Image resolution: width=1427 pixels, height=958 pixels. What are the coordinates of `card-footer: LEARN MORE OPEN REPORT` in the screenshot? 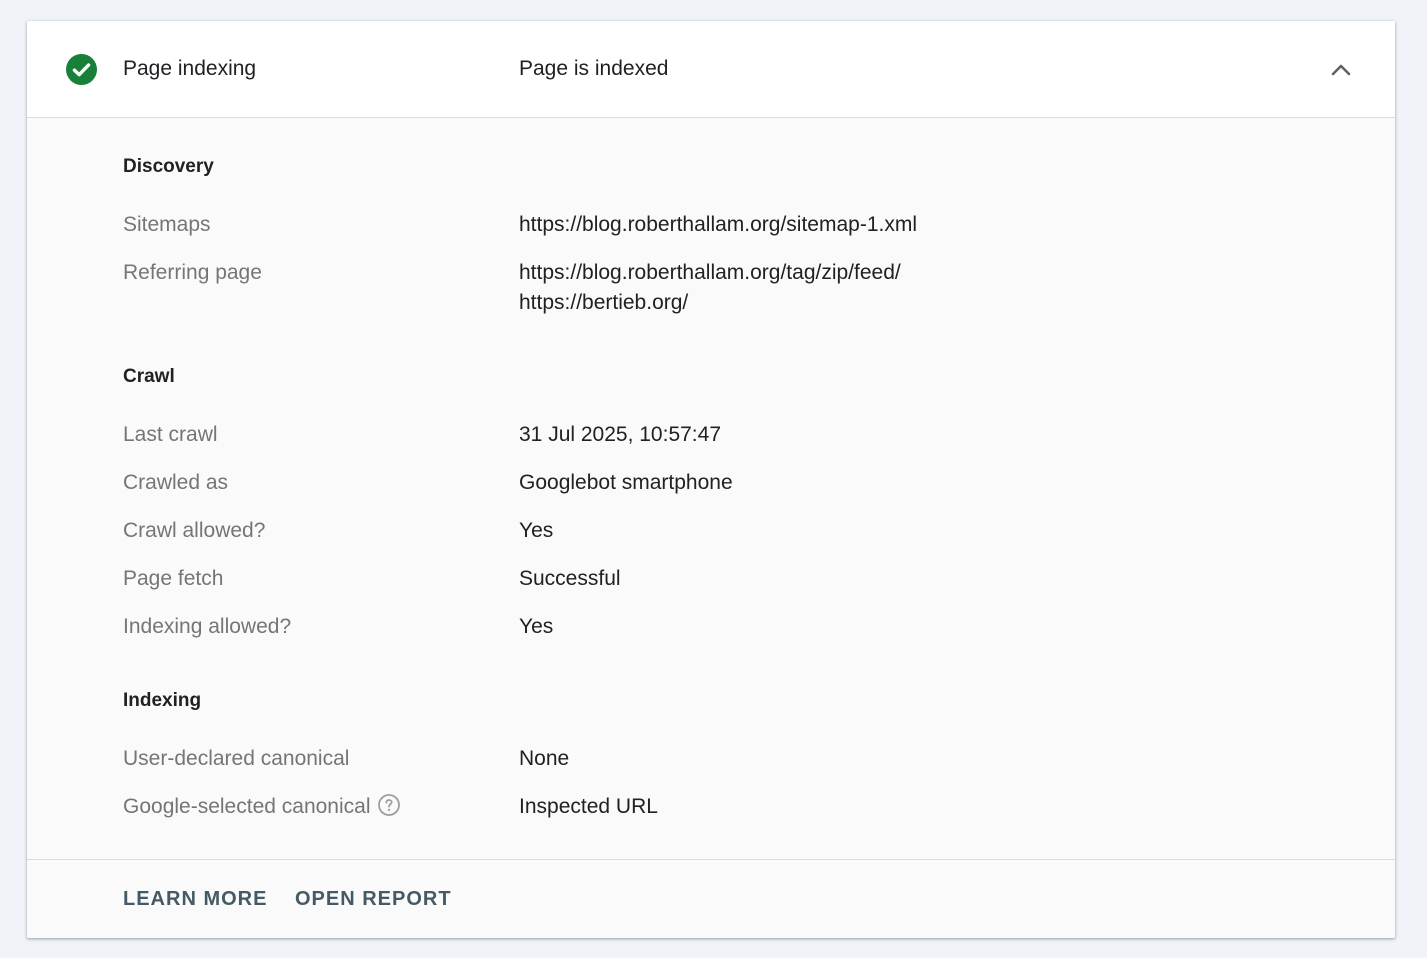 It's located at (711, 898).